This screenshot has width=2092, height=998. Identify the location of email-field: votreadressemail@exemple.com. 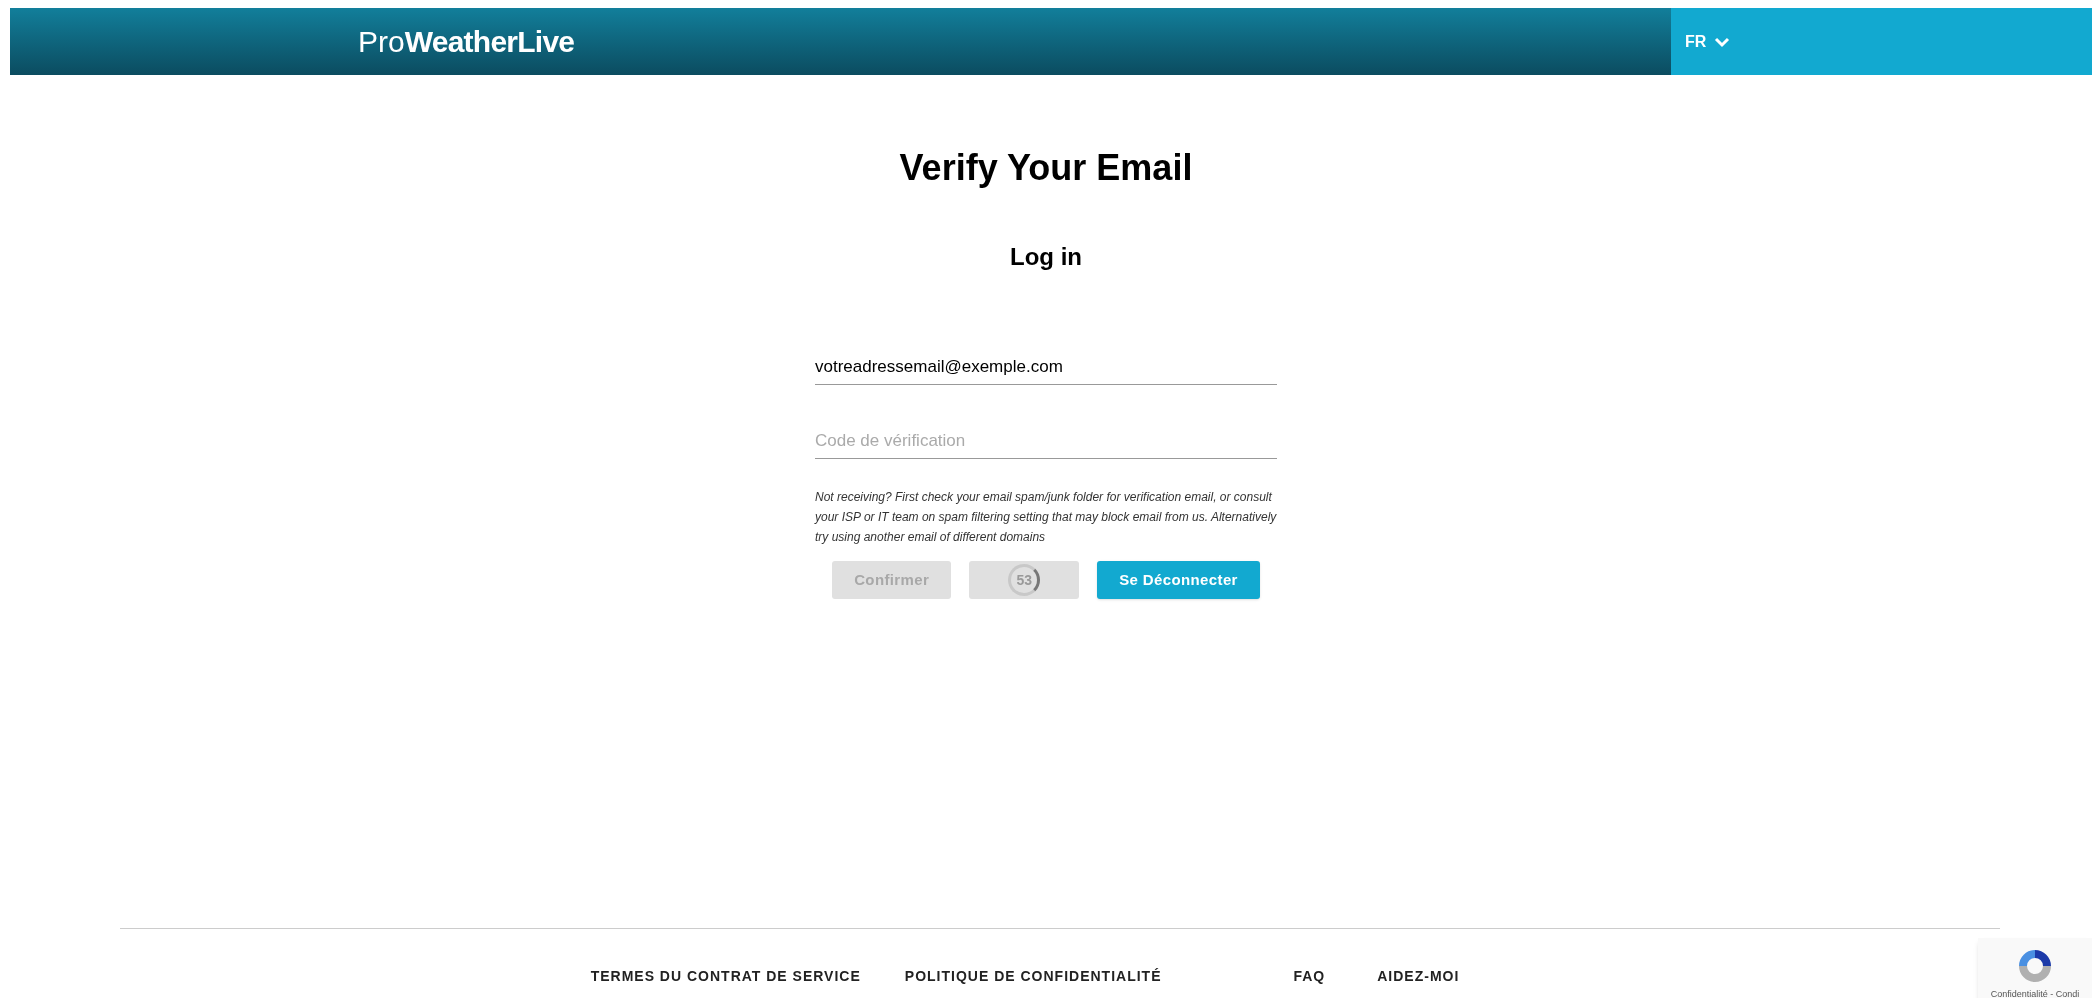
(1046, 367).